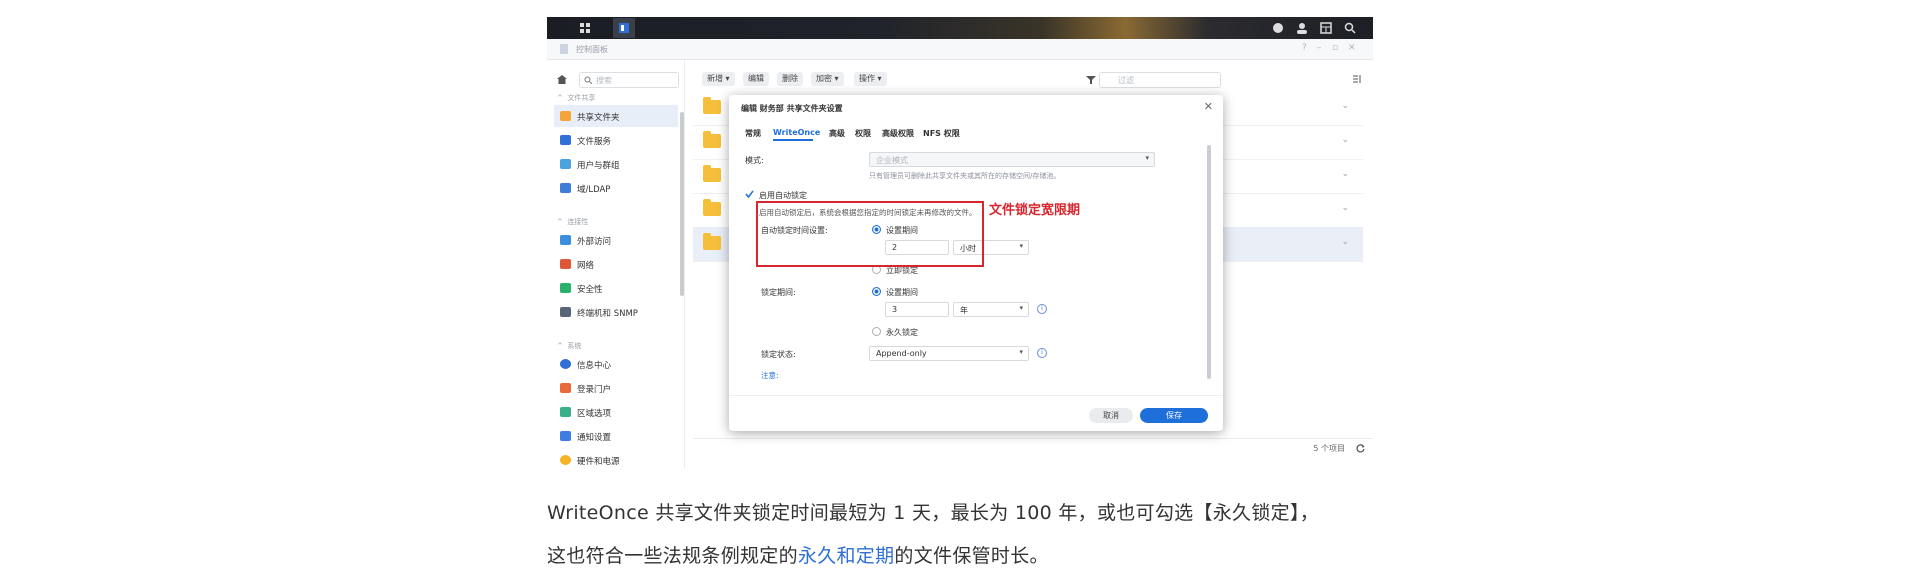 This screenshot has width=1920, height=581. I want to click on lock-period-set-label: 设置期间, so click(902, 292).